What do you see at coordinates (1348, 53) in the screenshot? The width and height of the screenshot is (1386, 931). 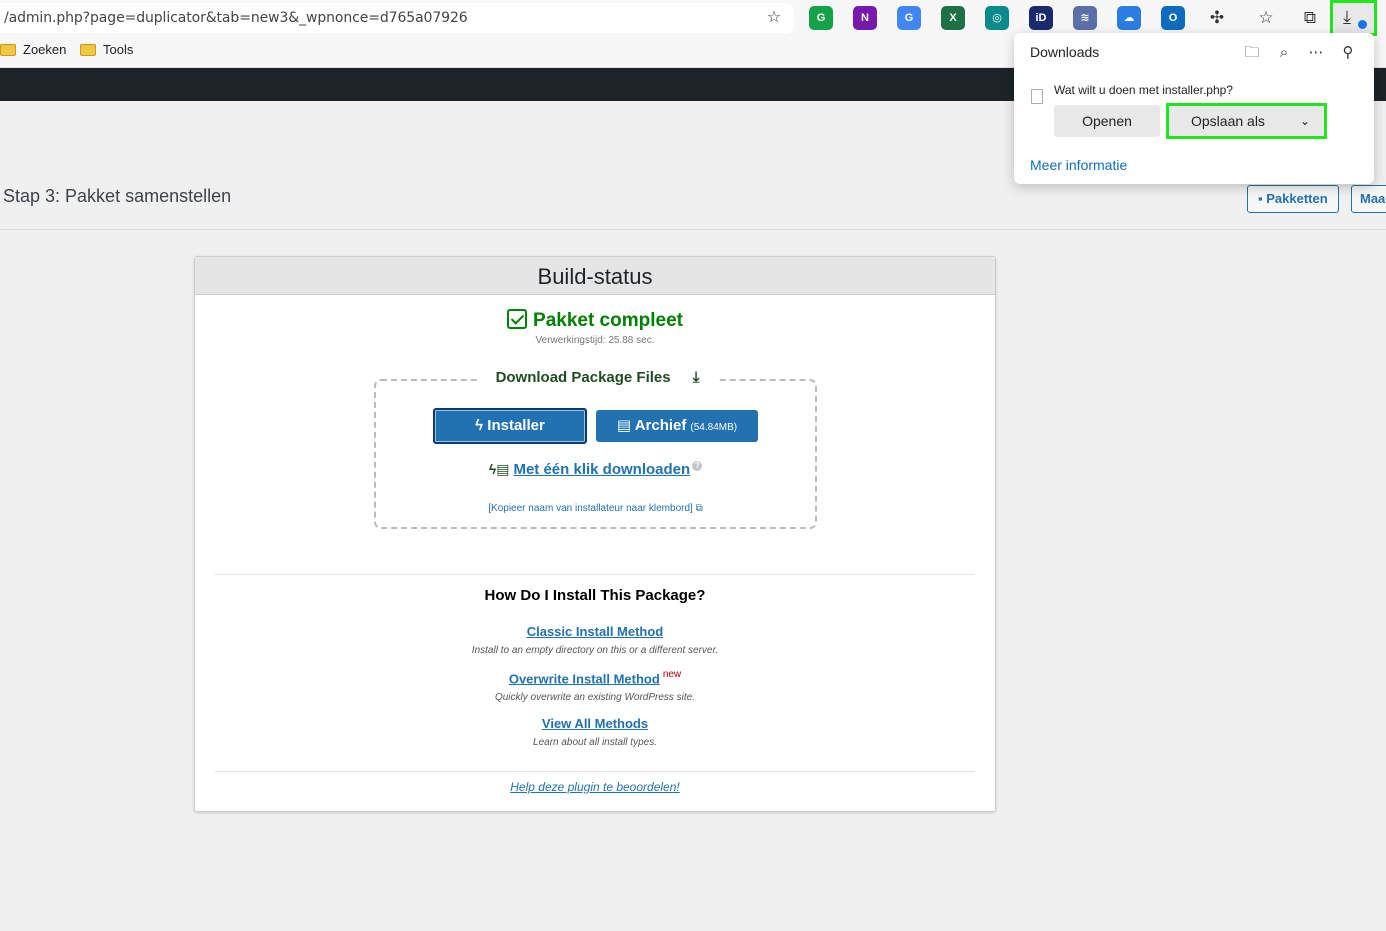 I see `pin-icon: ⚲` at bounding box center [1348, 53].